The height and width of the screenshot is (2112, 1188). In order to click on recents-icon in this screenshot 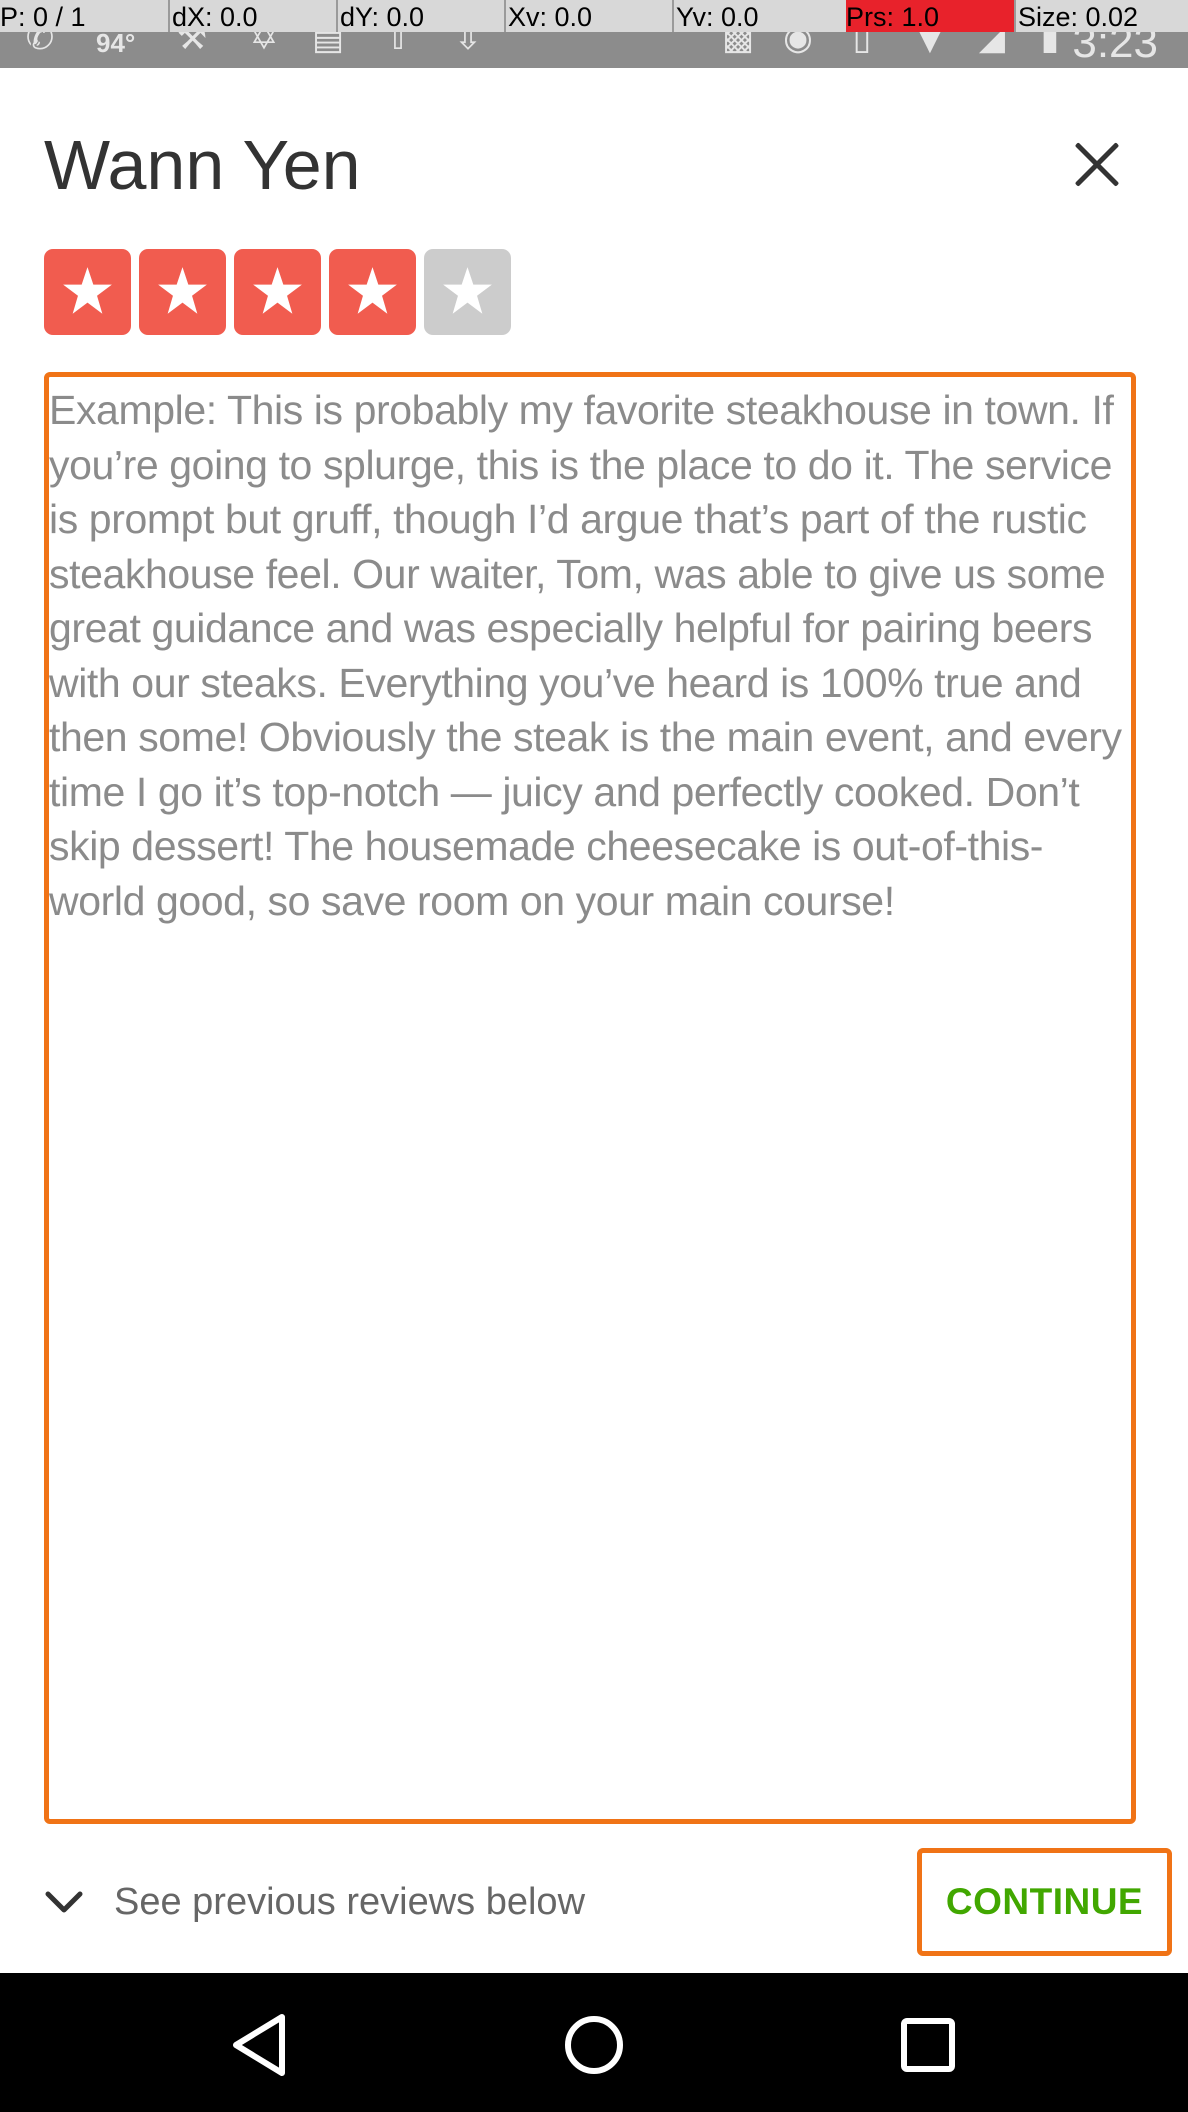, I will do `click(928, 2045)`.